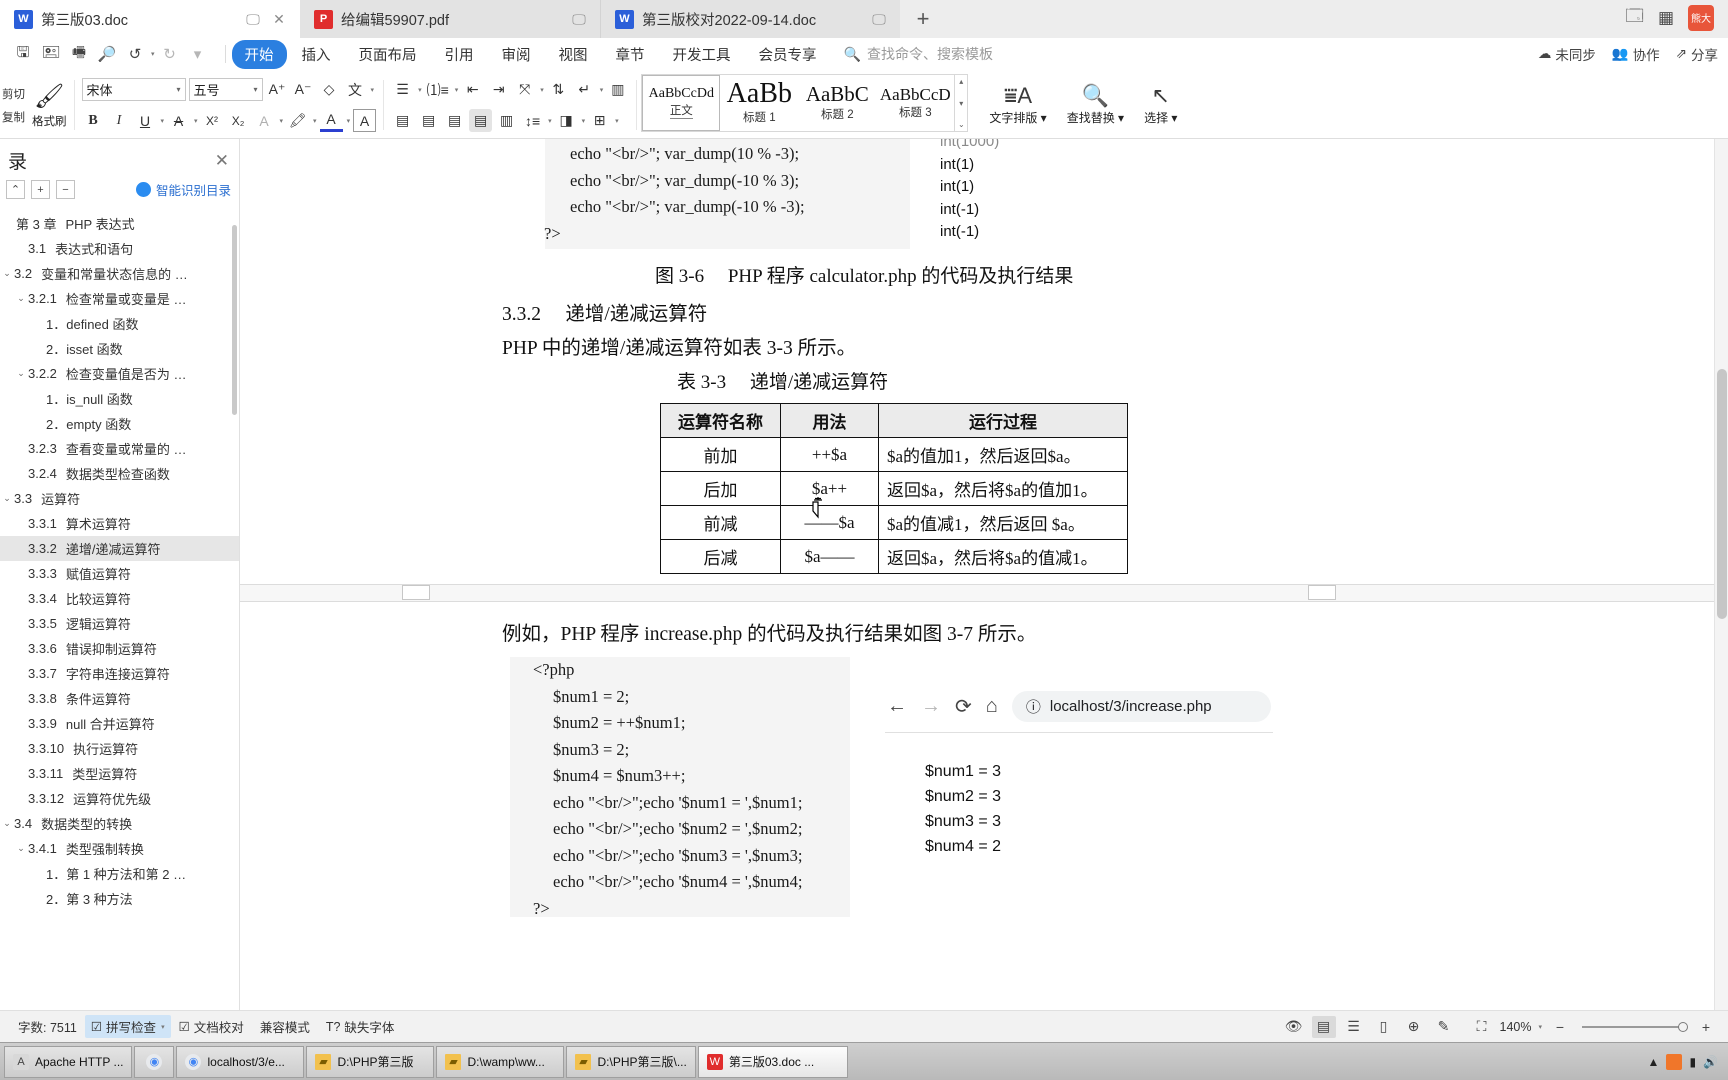 The height and width of the screenshot is (1080, 1728). Describe the element at coordinates (558, 89) in the screenshot. I see `sort-icon: ⇅` at that location.